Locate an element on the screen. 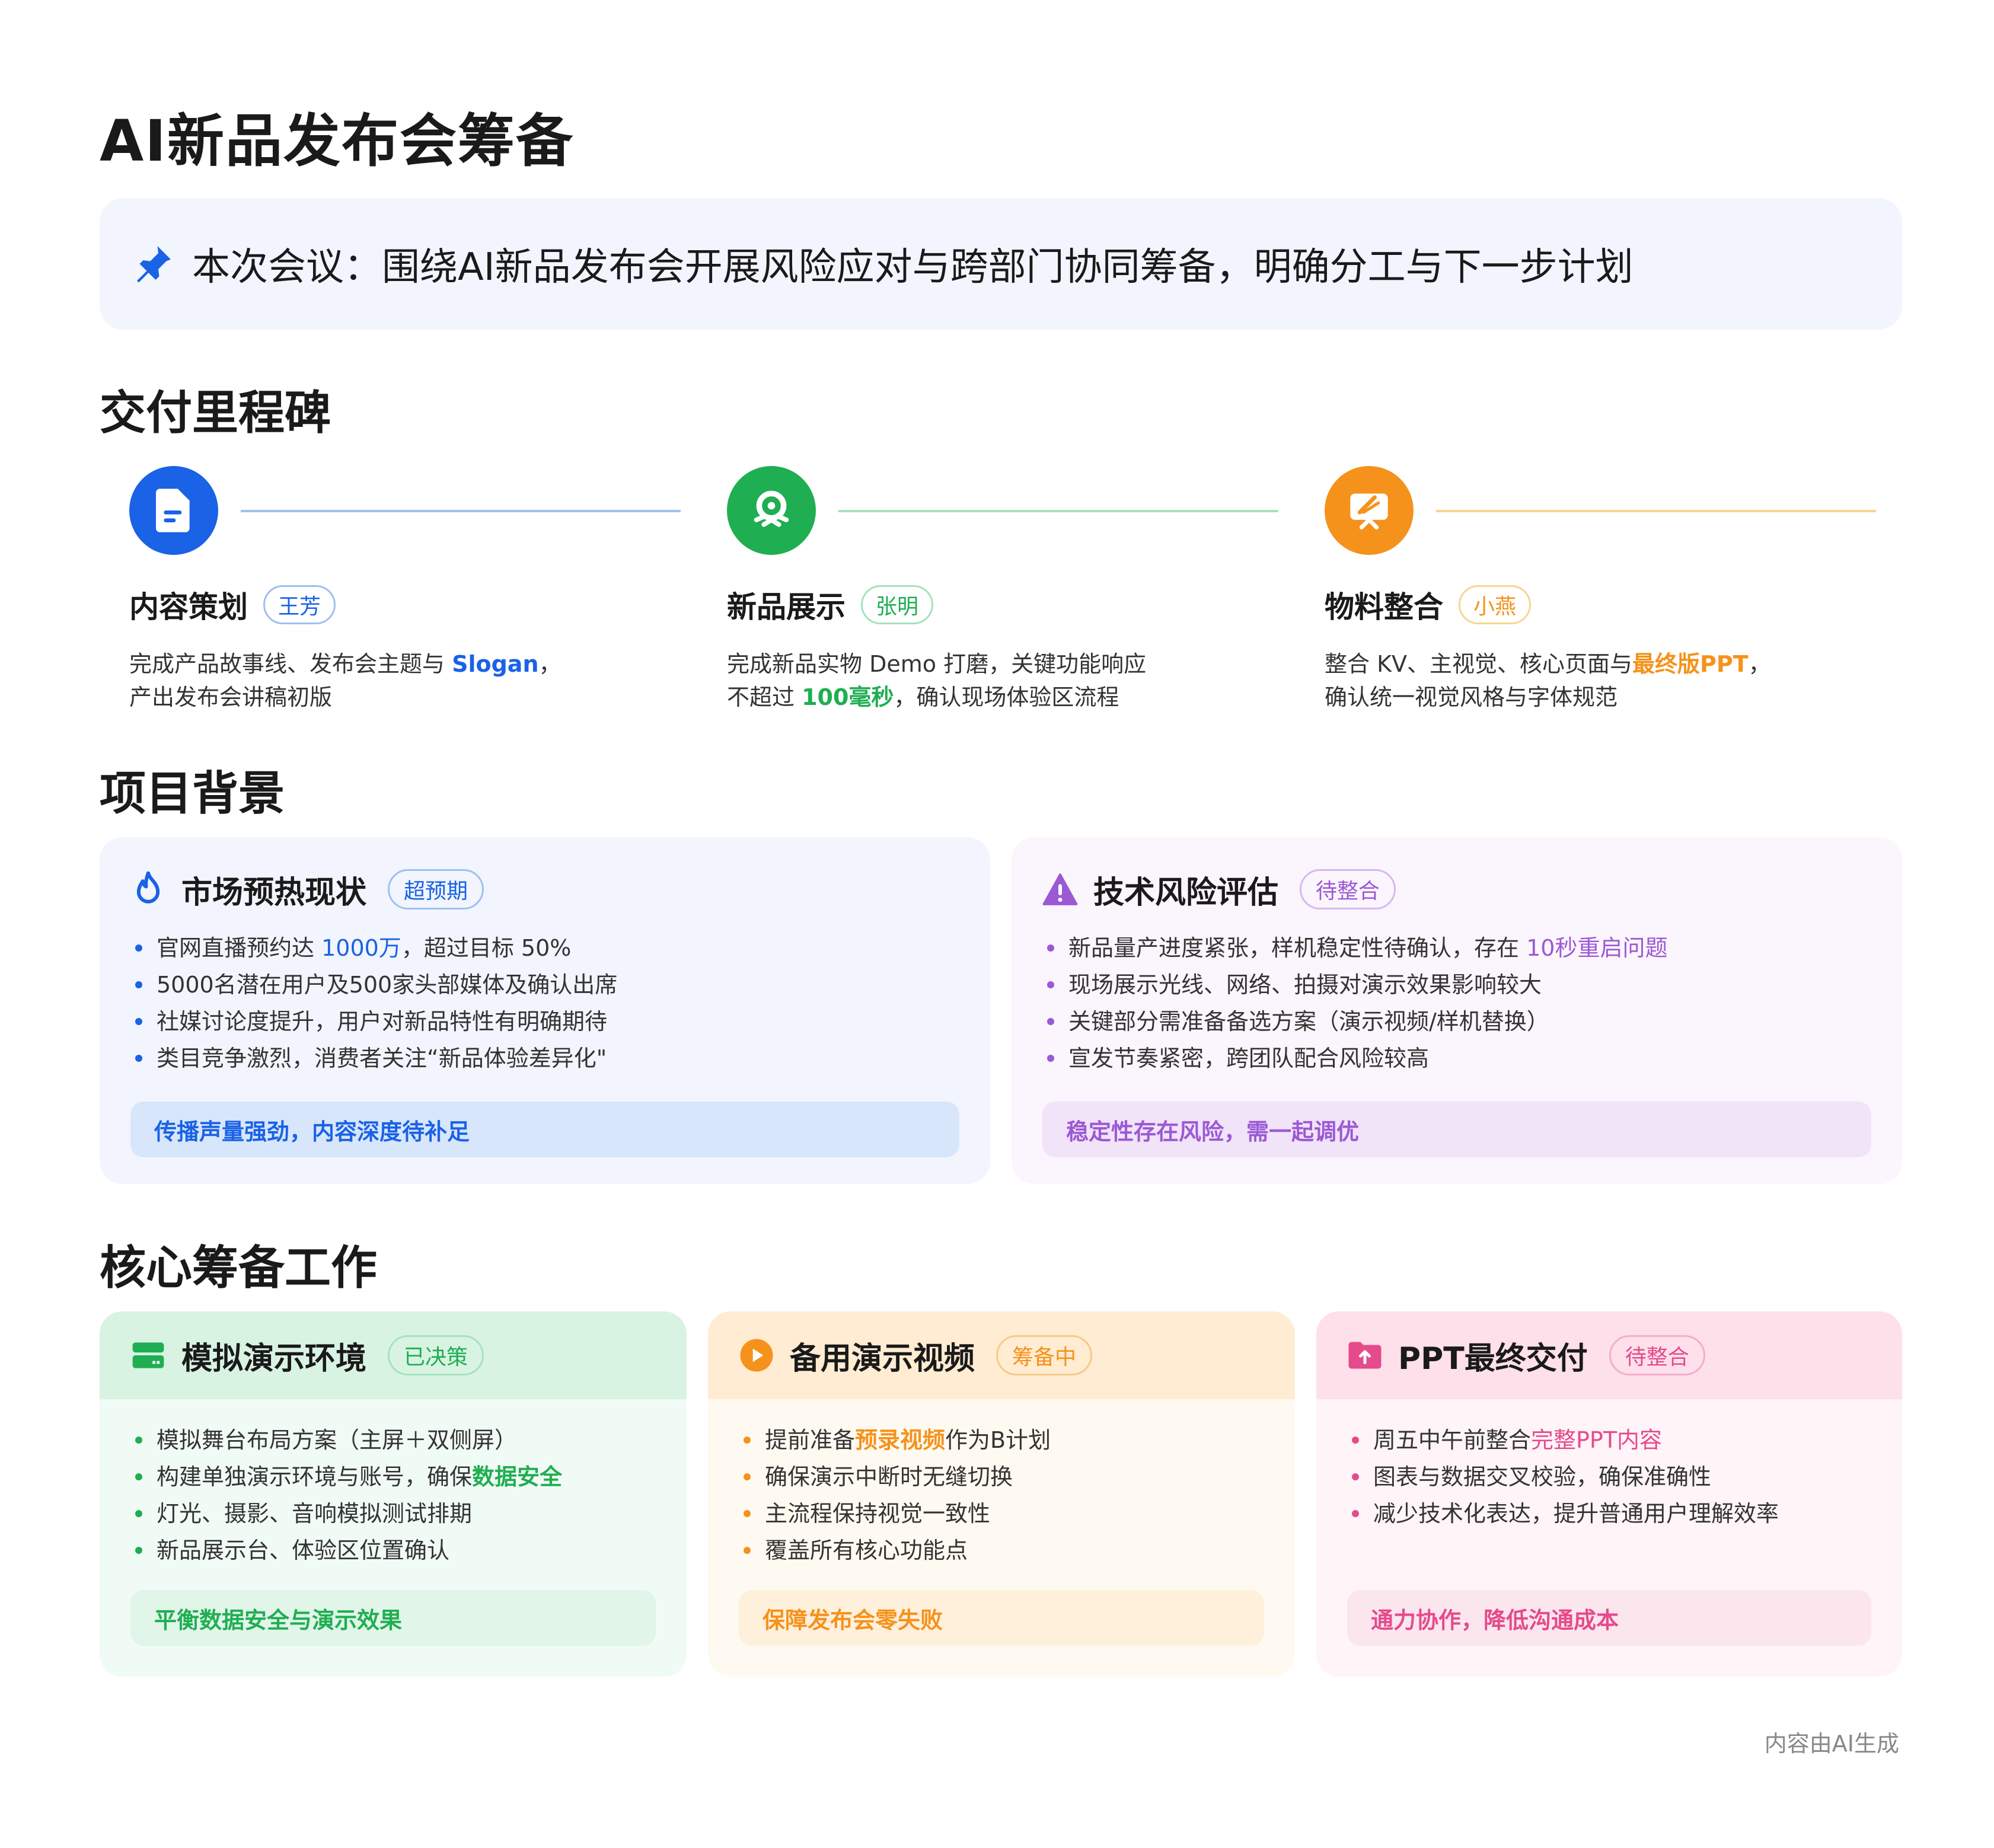  milestone-description: 完成产品故事线、发布会主题与 Slogan， 产出发布会讲稿初版 is located at coordinates (345, 681).